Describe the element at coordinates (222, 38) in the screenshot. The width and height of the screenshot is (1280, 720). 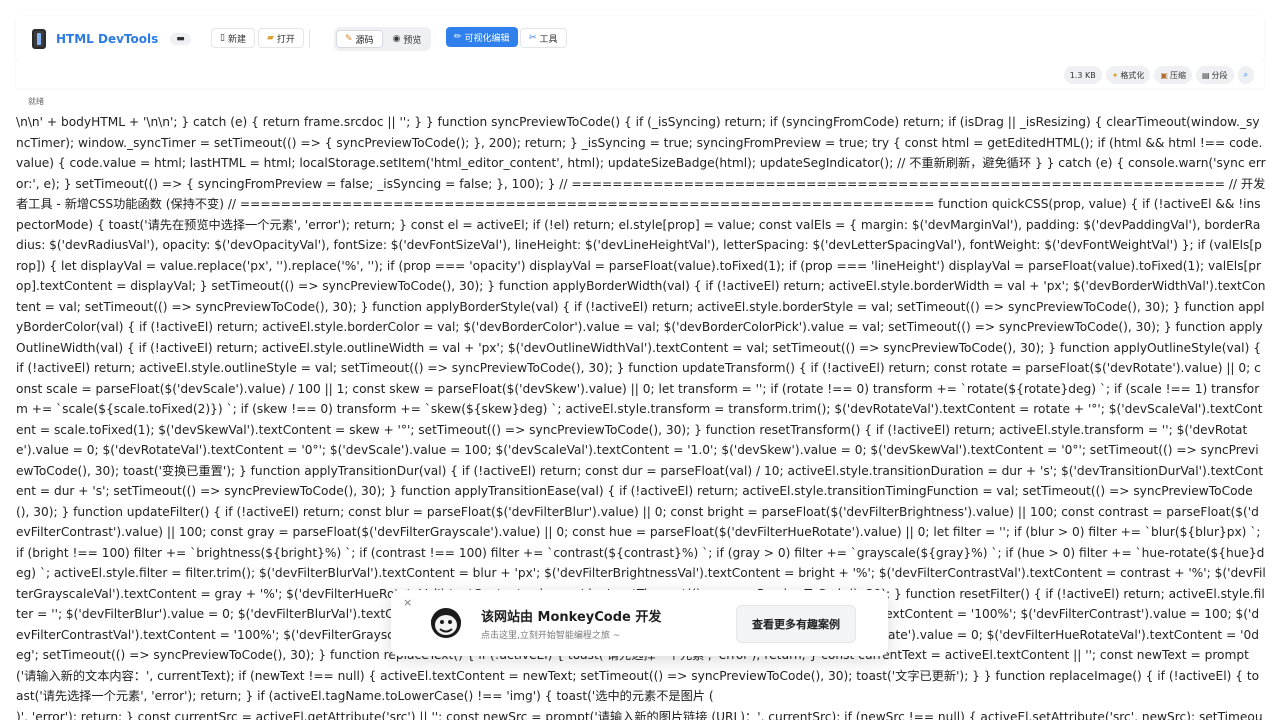
I see `document-icon: ▯` at that location.